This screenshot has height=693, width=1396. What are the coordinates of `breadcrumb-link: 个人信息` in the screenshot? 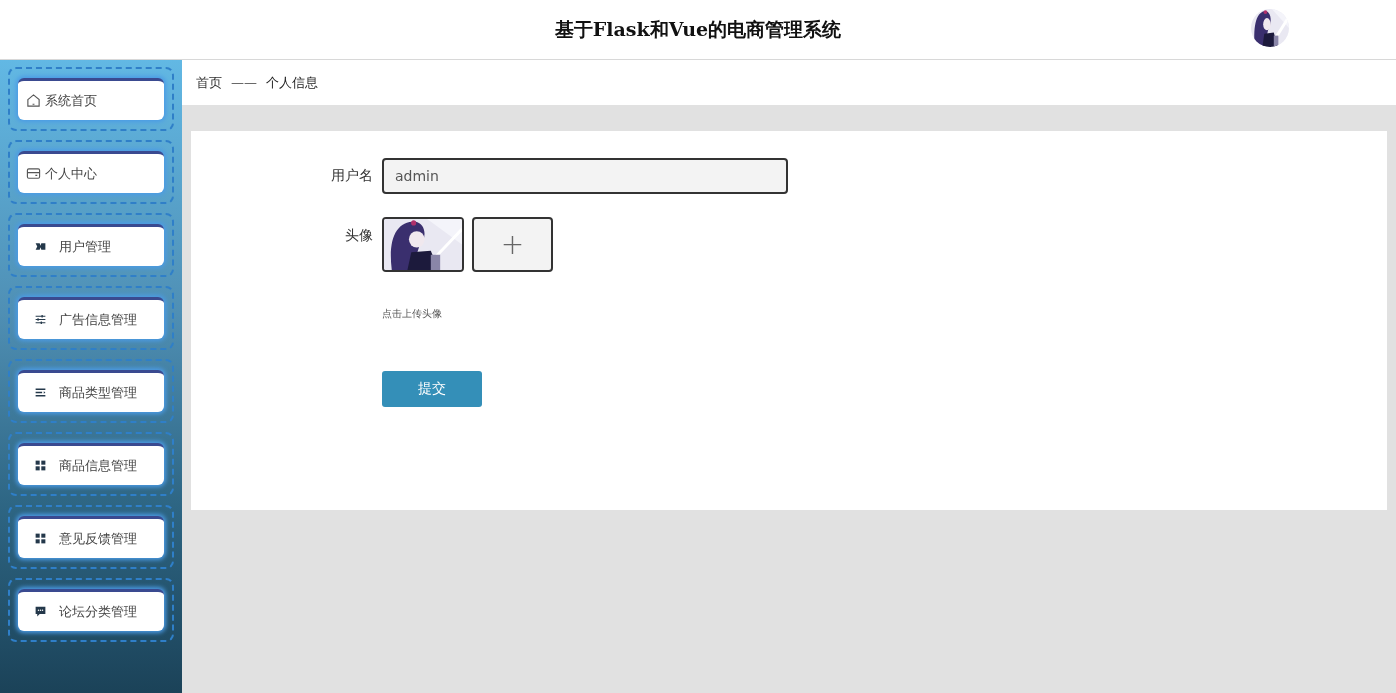 It's located at (292, 82).